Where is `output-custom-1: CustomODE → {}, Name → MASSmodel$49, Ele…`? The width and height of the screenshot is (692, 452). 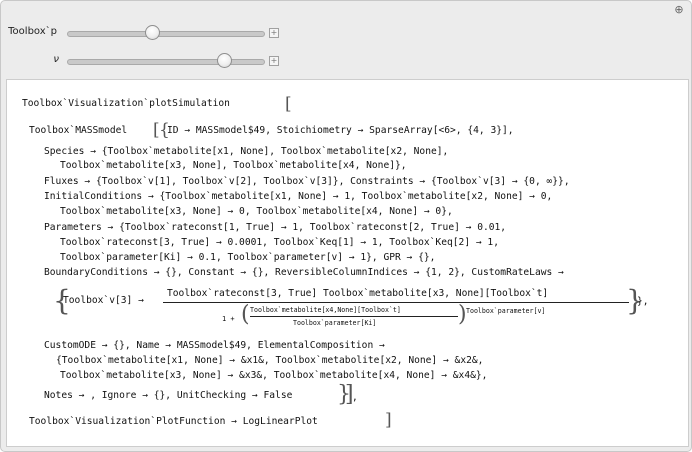 output-custom-1: CustomODE → {}, Name → MASSmodel$49, Ele… is located at coordinates (214, 345).